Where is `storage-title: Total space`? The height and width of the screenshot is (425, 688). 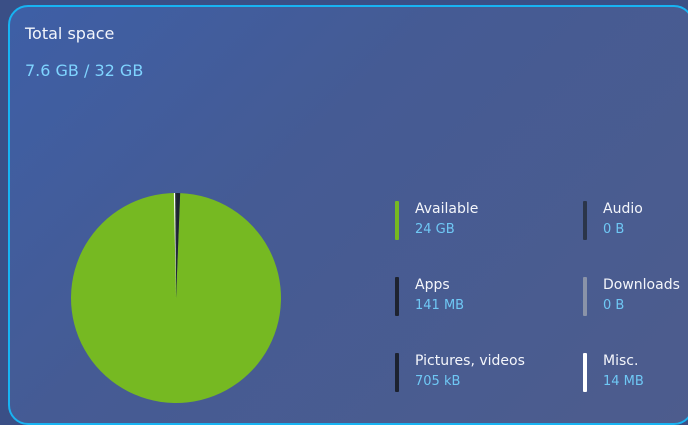
storage-title: Total space is located at coordinates (70, 33).